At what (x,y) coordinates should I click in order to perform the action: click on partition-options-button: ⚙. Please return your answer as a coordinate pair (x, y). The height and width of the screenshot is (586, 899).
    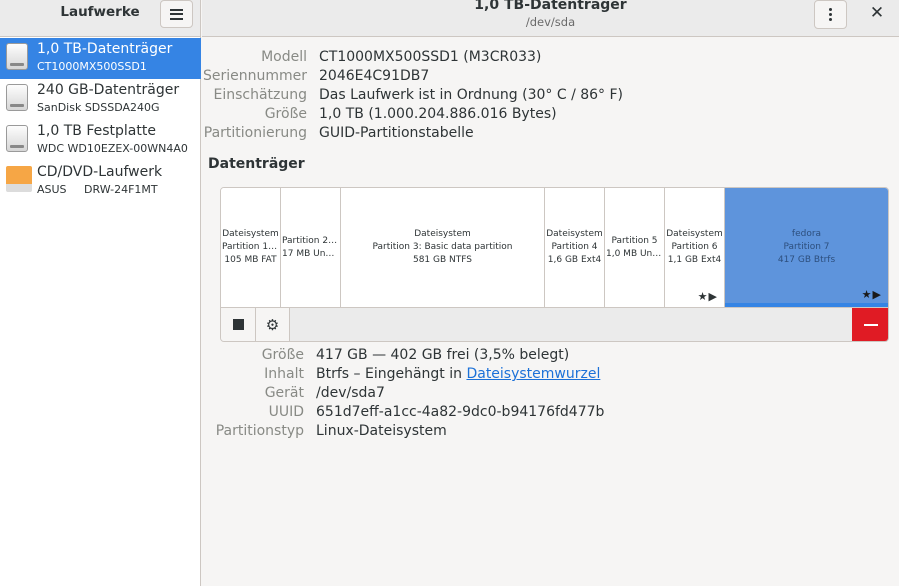
    Looking at the image, I should click on (273, 324).